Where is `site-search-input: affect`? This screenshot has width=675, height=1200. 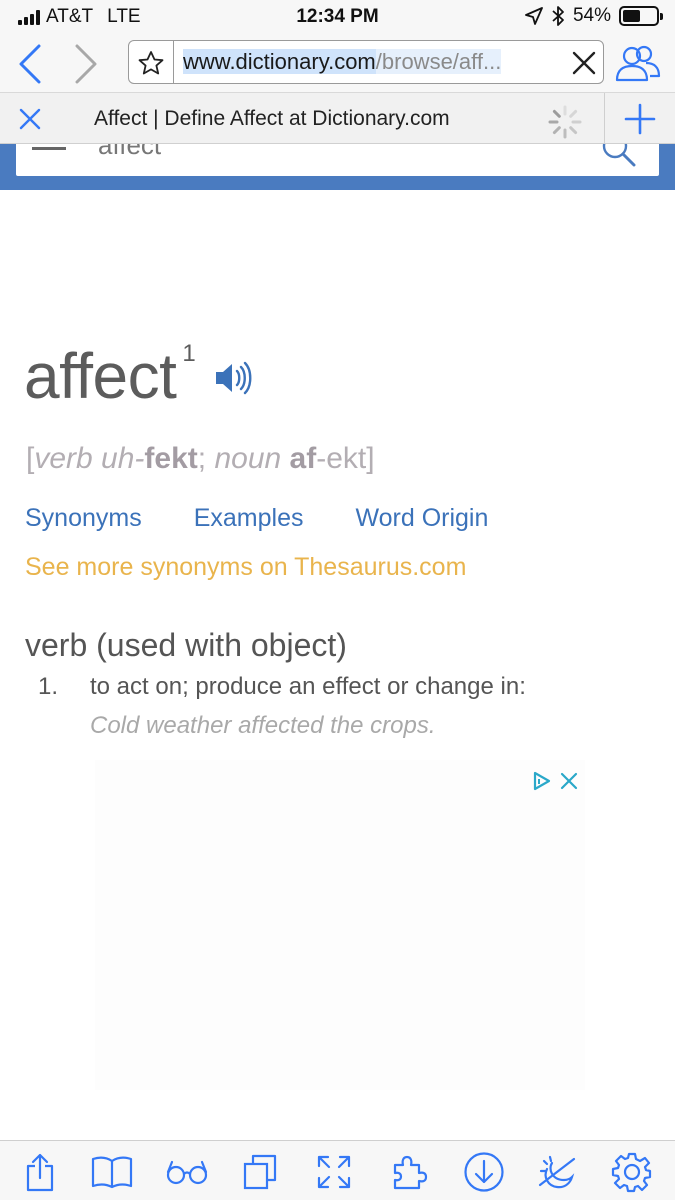 site-search-input: affect is located at coordinates (129, 152).